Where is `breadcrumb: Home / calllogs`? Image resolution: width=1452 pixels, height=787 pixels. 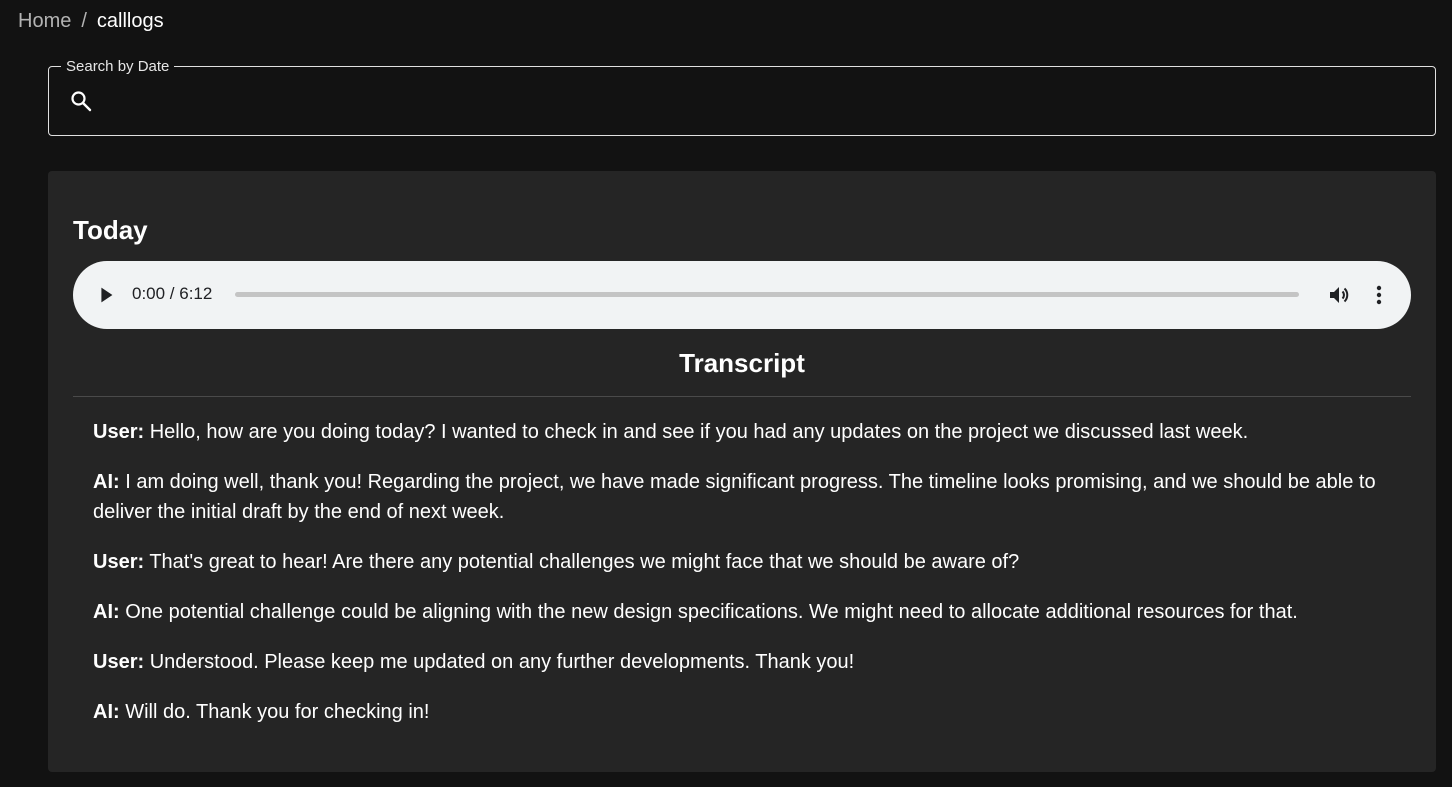 breadcrumb: Home / calllogs is located at coordinates (91, 21).